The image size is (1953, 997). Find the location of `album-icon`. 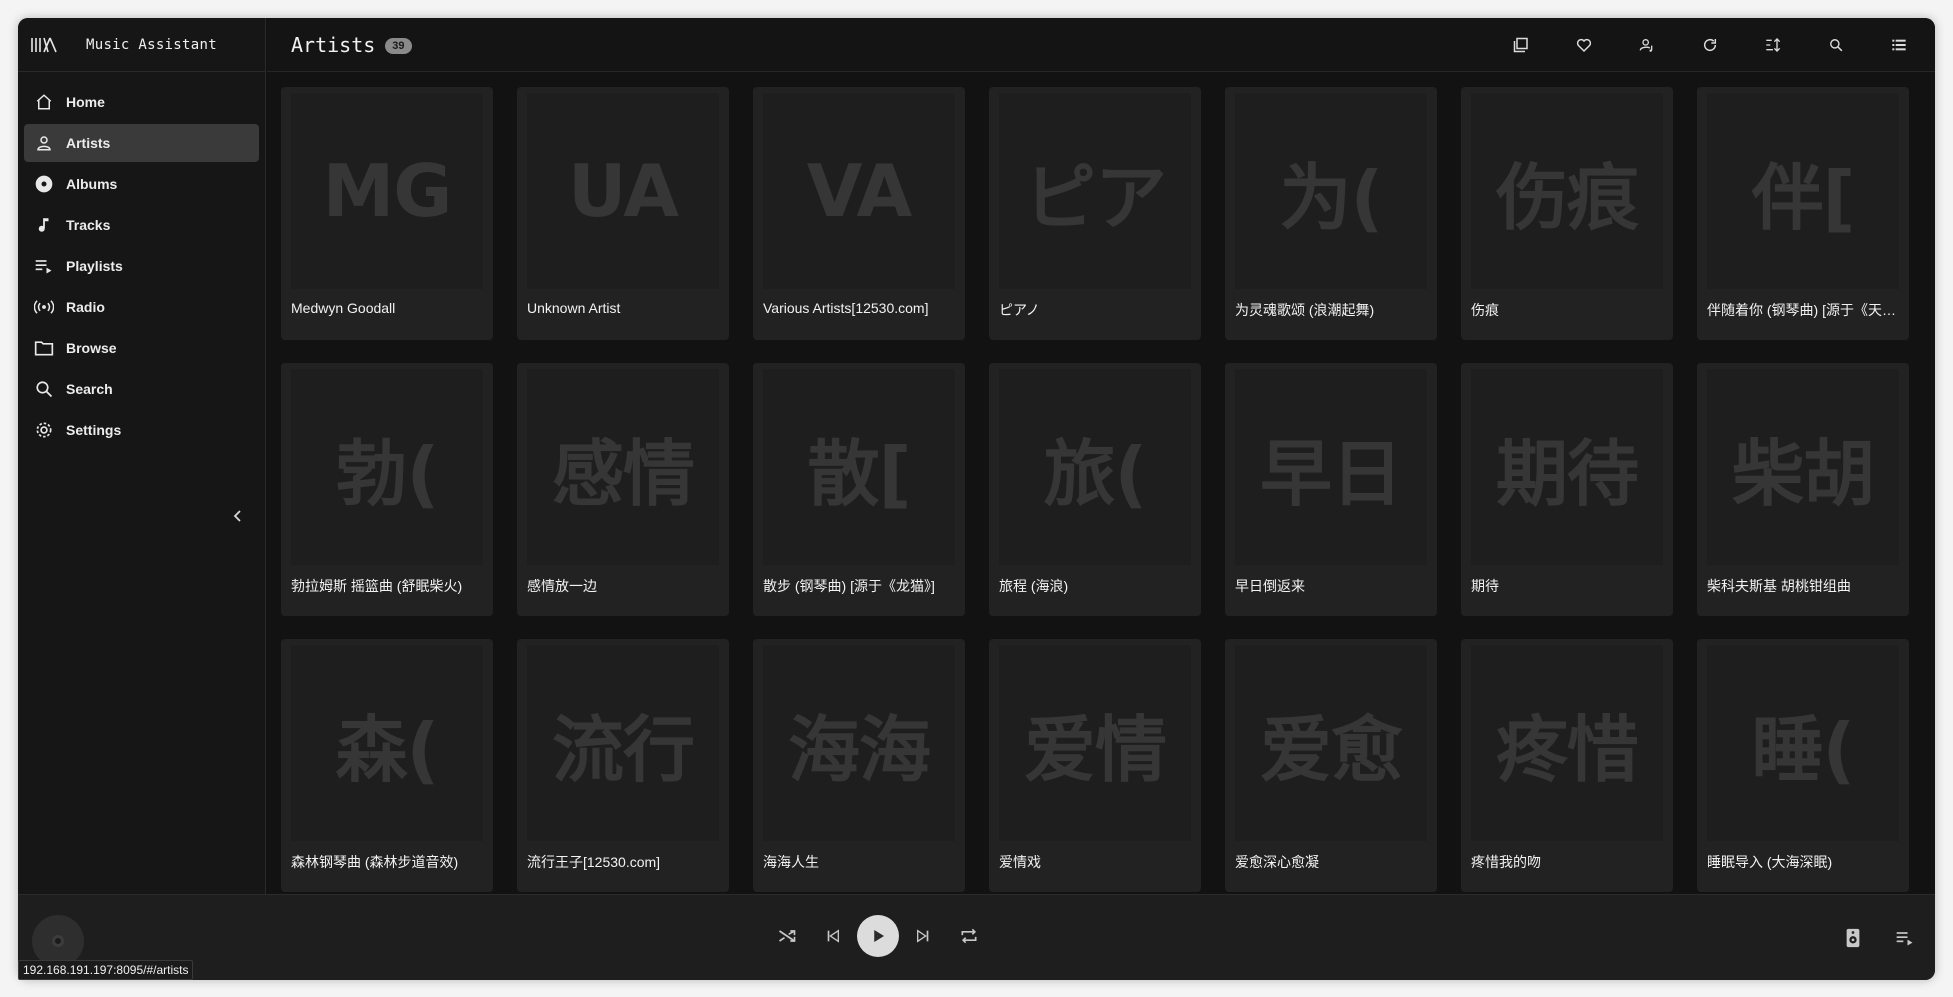

album-icon is located at coordinates (44, 184).